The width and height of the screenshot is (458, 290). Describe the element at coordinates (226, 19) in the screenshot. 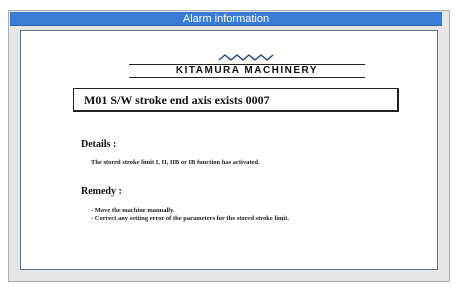

I see `window-title: Alarm information` at that location.